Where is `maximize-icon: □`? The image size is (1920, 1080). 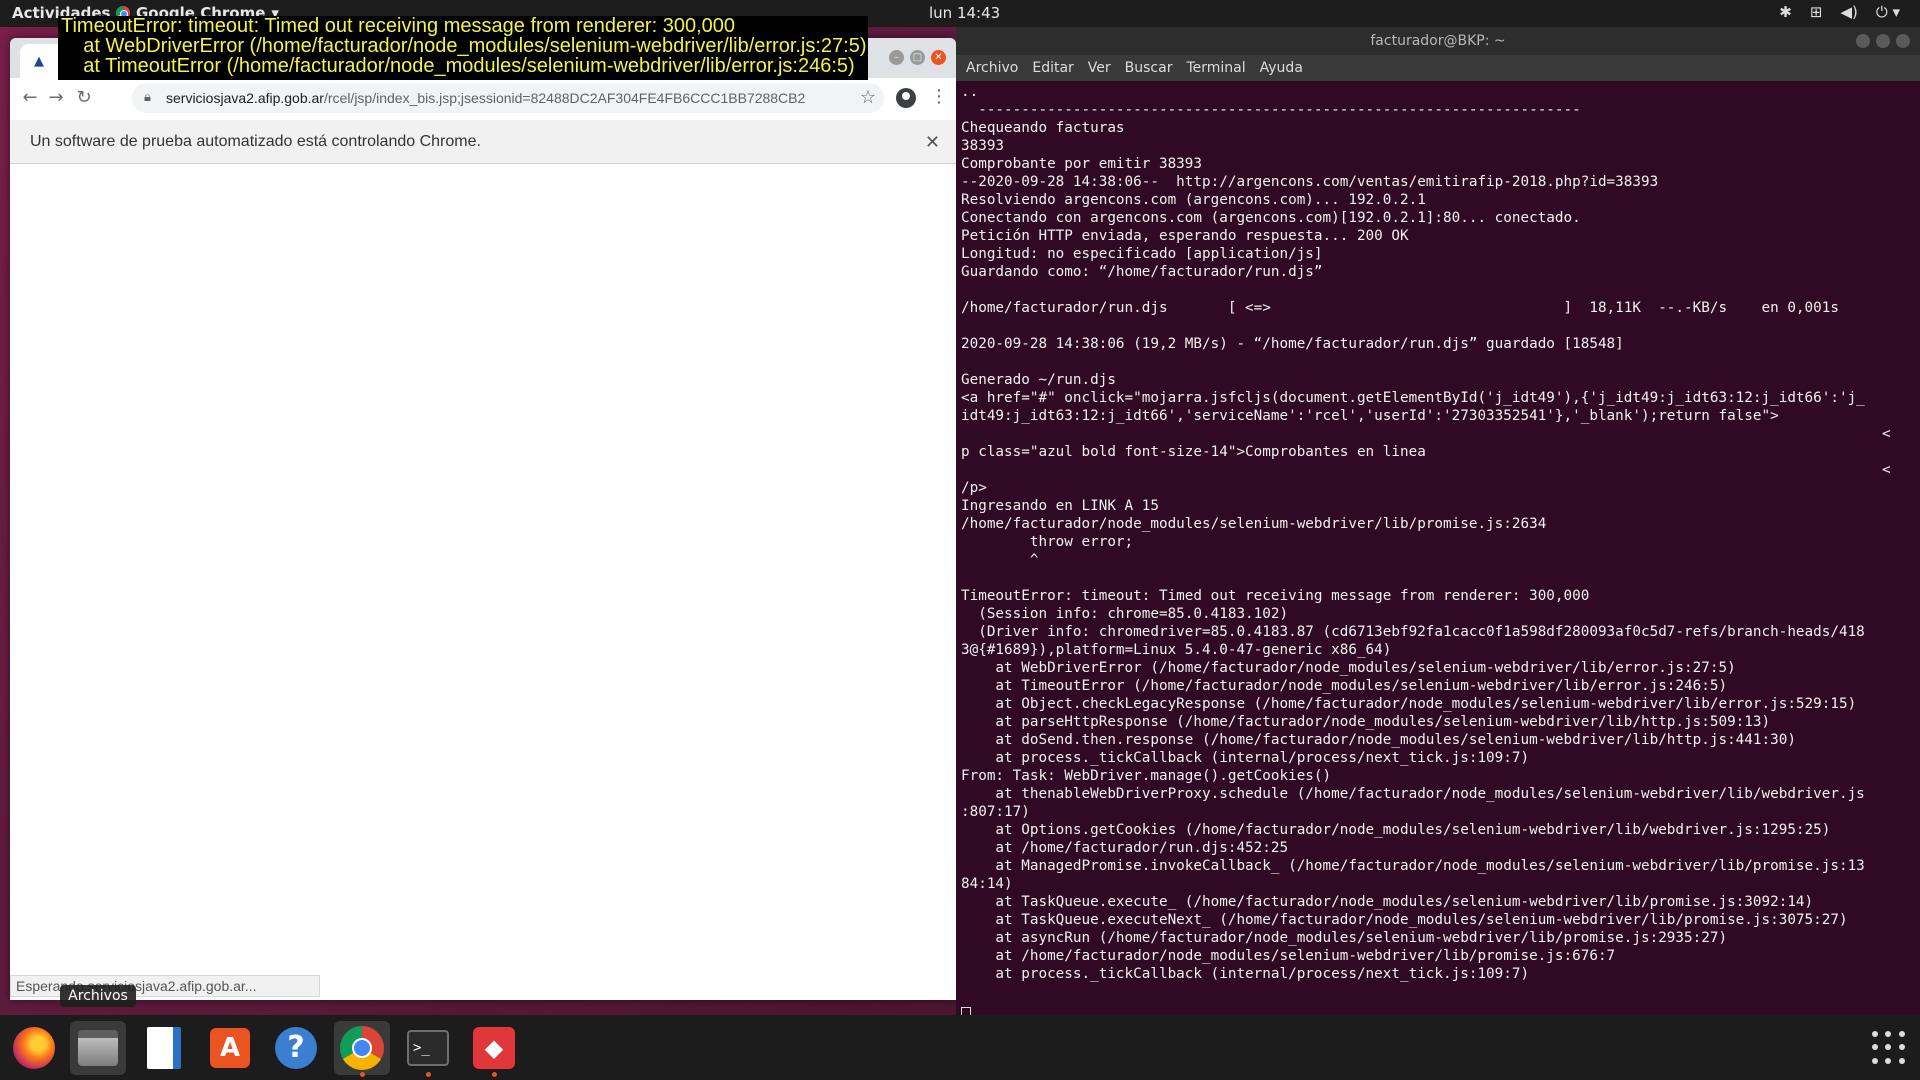
maximize-icon: □ is located at coordinates (917, 57).